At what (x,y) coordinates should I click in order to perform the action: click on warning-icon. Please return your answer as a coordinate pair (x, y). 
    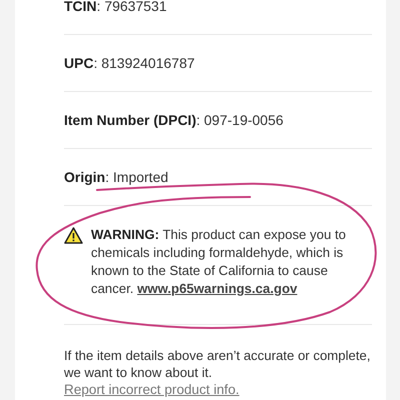
    Looking at the image, I should click on (73, 235).